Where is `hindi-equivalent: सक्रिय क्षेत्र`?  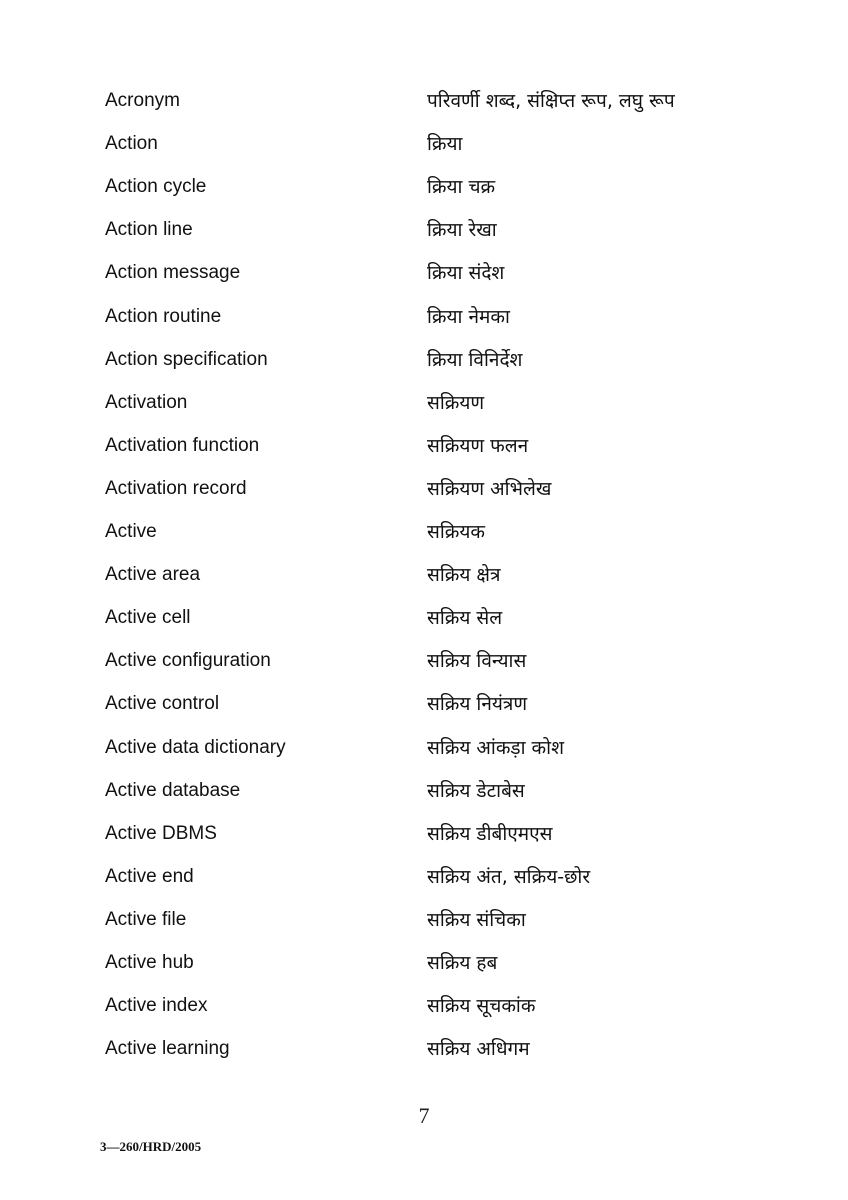
hindi-equivalent: सक्रिय क्षेत्र is located at coordinates (464, 575).